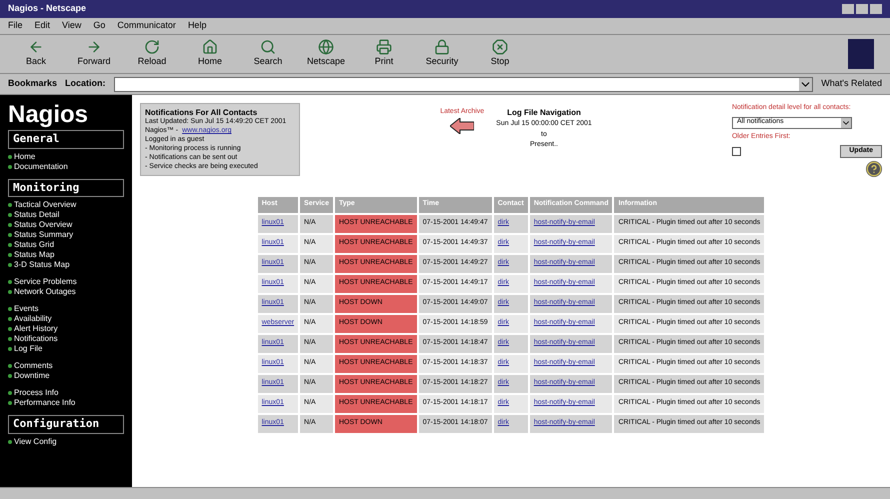  Describe the element at coordinates (66, 265) in the screenshot. I see `sidebar-link: 3-D Status Map` at that location.